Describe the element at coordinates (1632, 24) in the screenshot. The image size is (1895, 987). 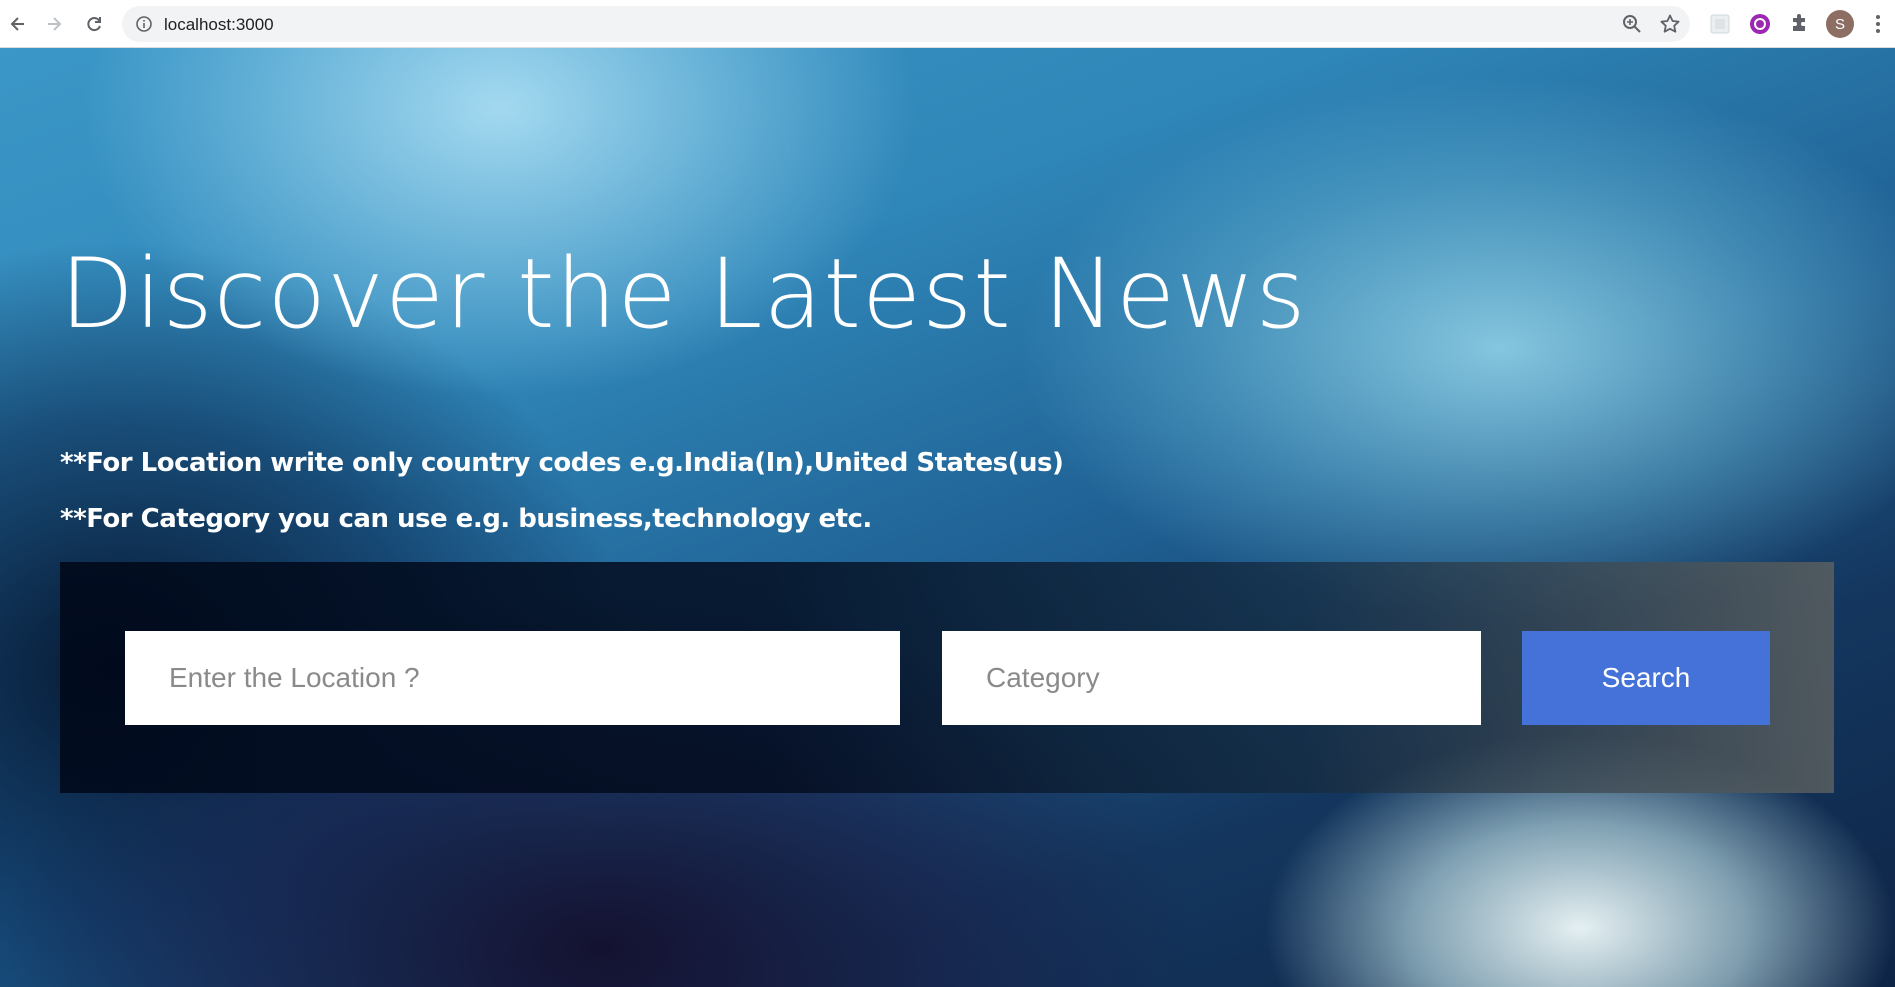
I see `zoom-icon` at that location.